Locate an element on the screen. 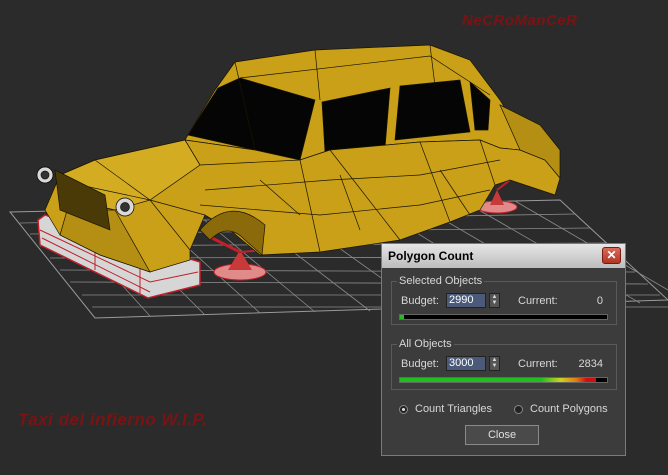  count-triangles-label: Count Triangles is located at coordinates (453, 409).